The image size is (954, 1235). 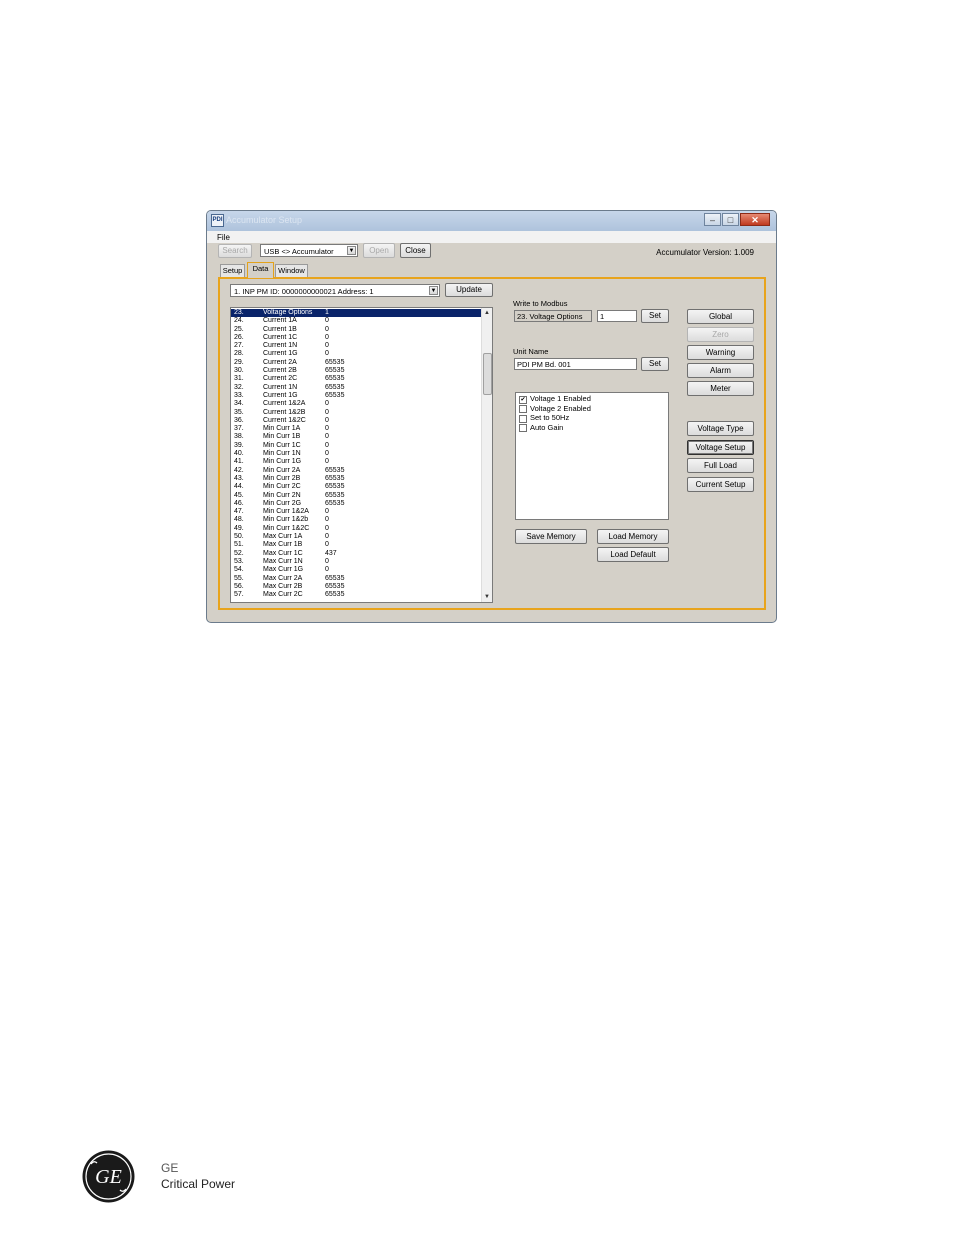 I want to click on warning-button: Warning, so click(x=720, y=352).